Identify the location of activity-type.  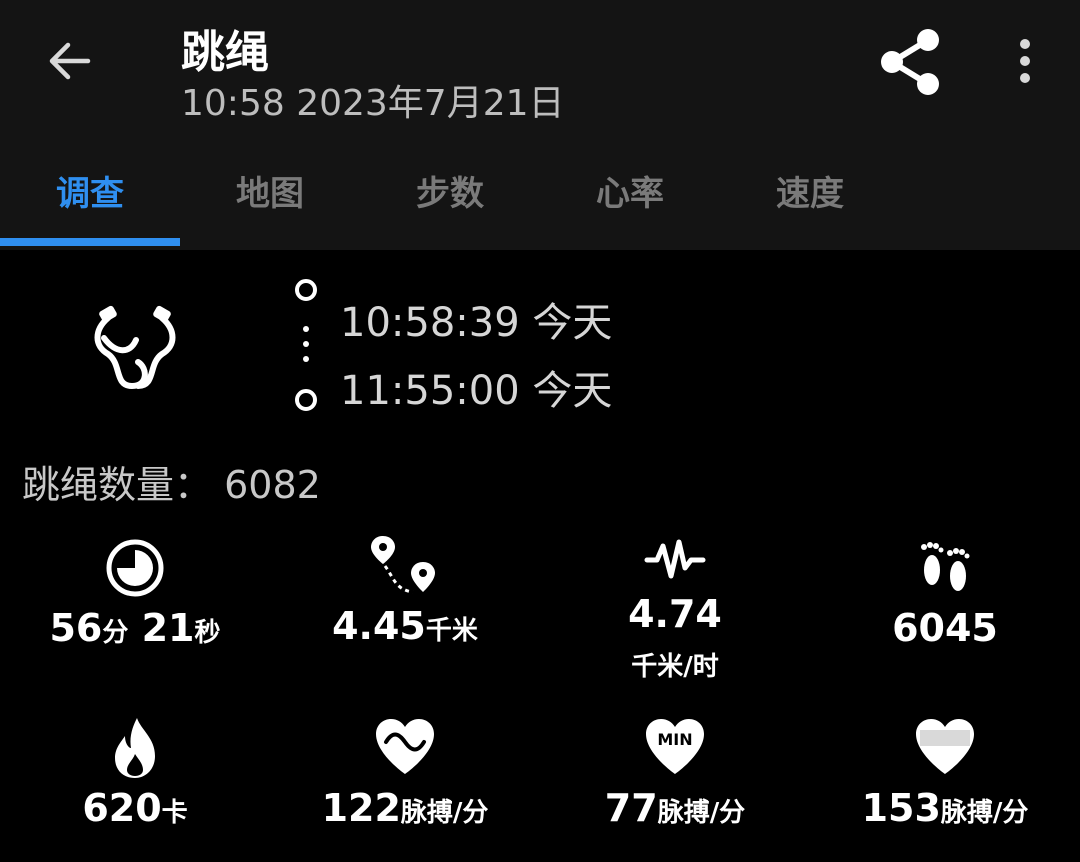
(135, 346).